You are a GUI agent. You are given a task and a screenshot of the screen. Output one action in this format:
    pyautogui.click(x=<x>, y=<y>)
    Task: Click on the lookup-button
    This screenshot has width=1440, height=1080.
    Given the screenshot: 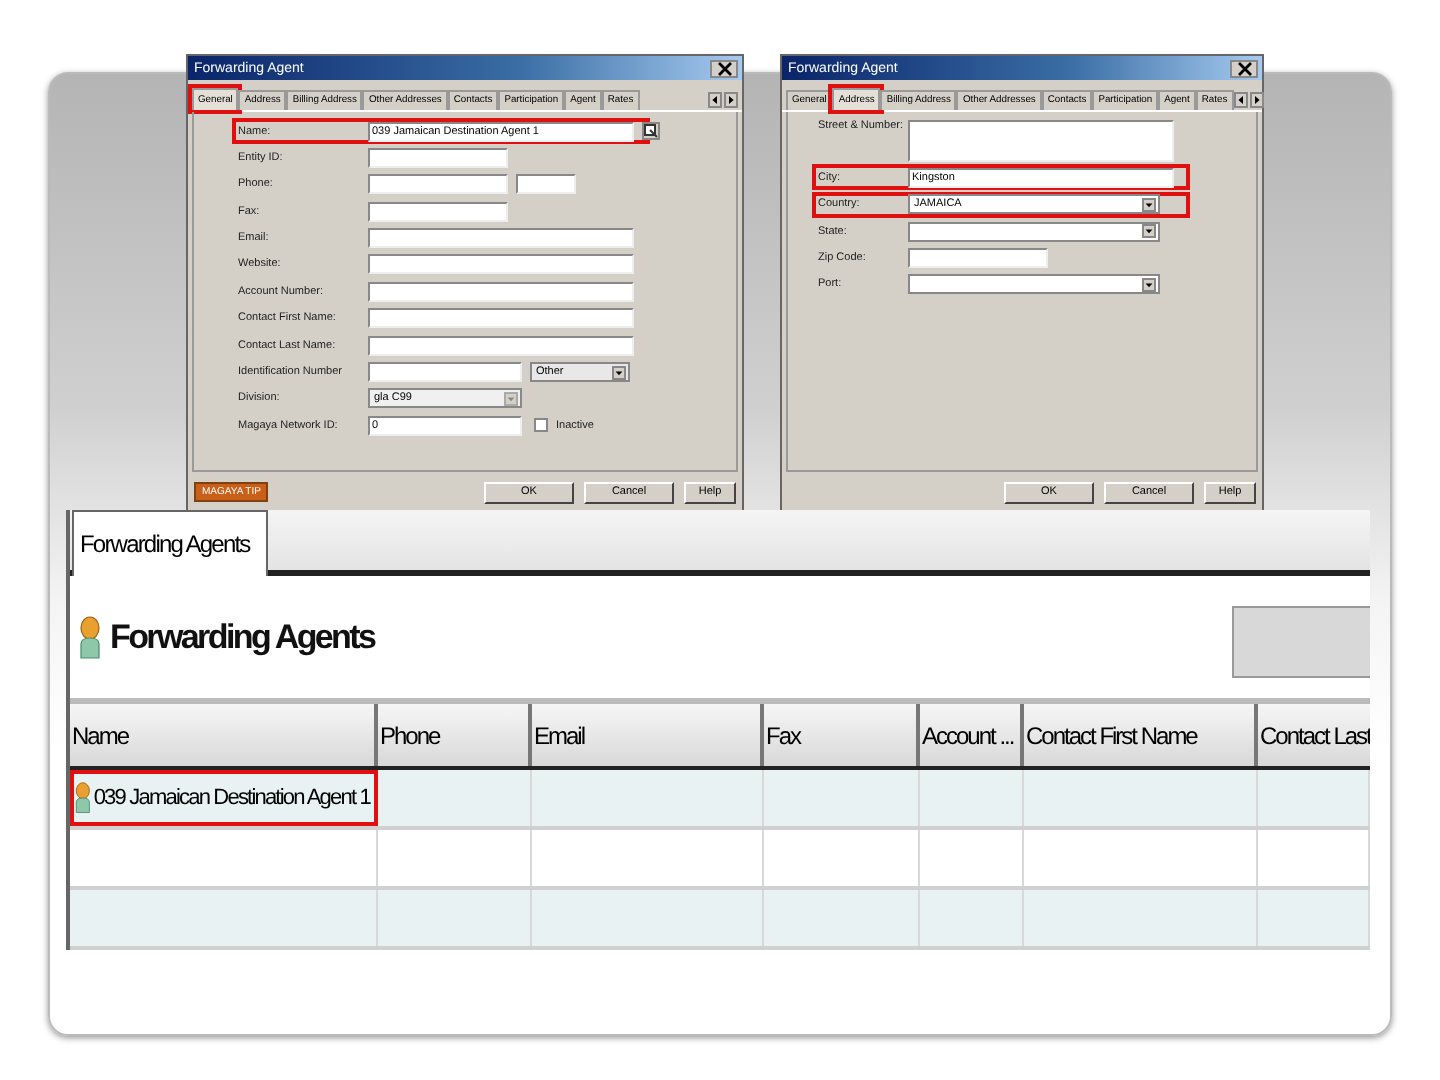 What is the action you would take?
    pyautogui.click(x=651, y=131)
    